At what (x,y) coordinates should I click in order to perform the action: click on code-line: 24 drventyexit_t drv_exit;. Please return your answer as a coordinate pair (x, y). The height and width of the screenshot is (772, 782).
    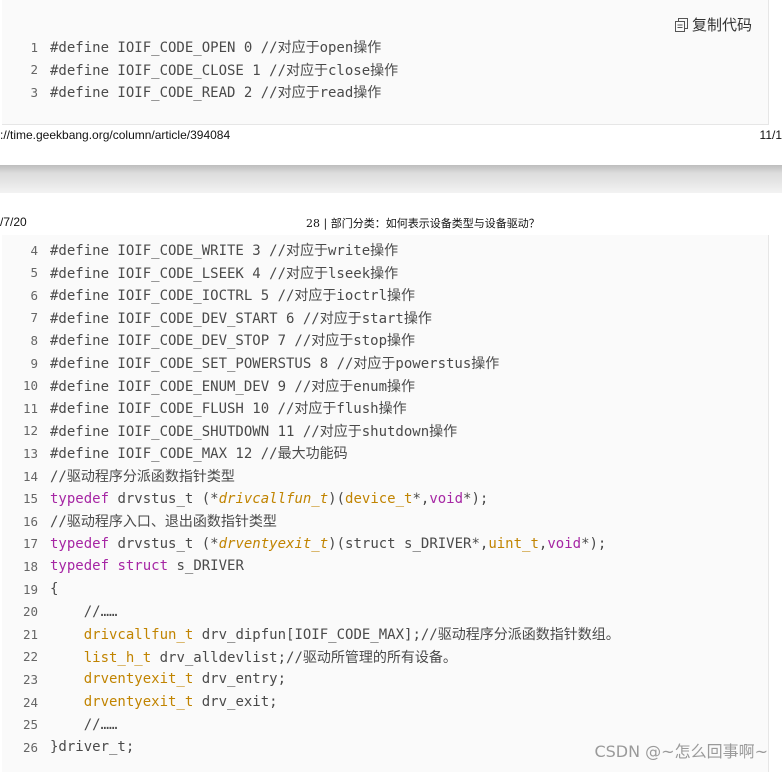
    Looking at the image, I should click on (140, 702).